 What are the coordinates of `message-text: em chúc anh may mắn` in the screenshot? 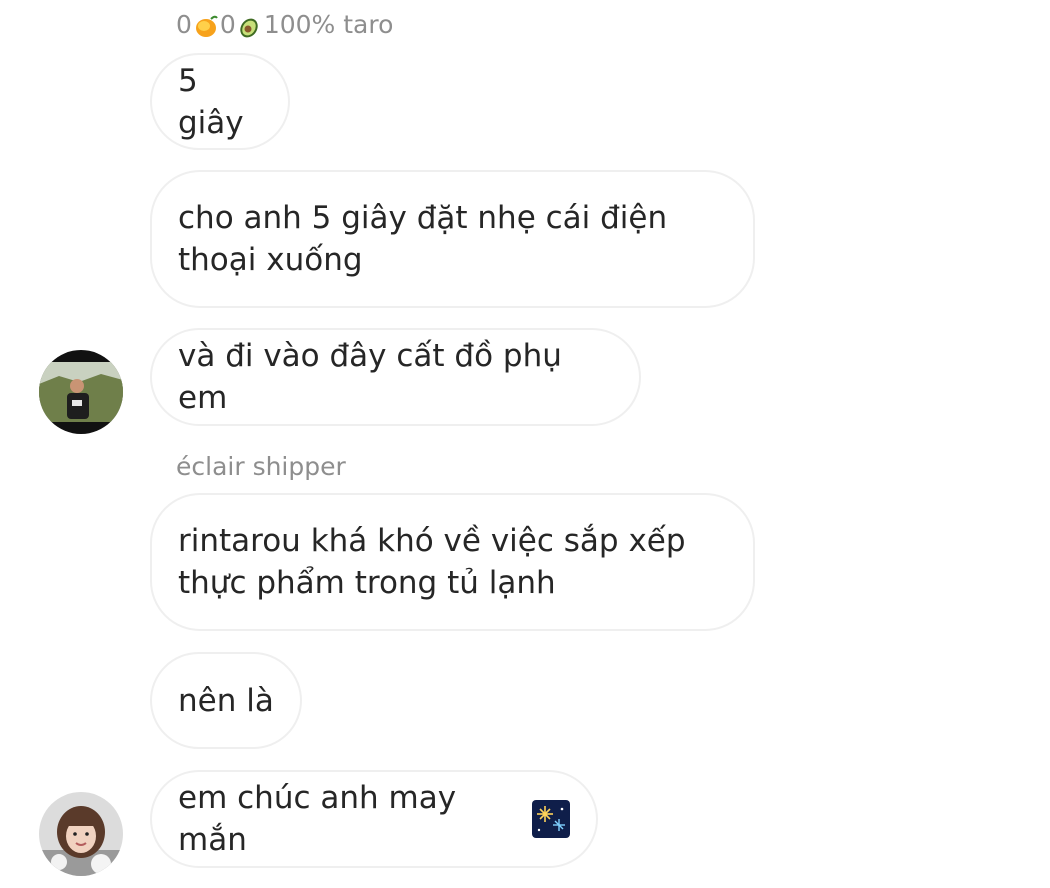 It's located at (322, 819).